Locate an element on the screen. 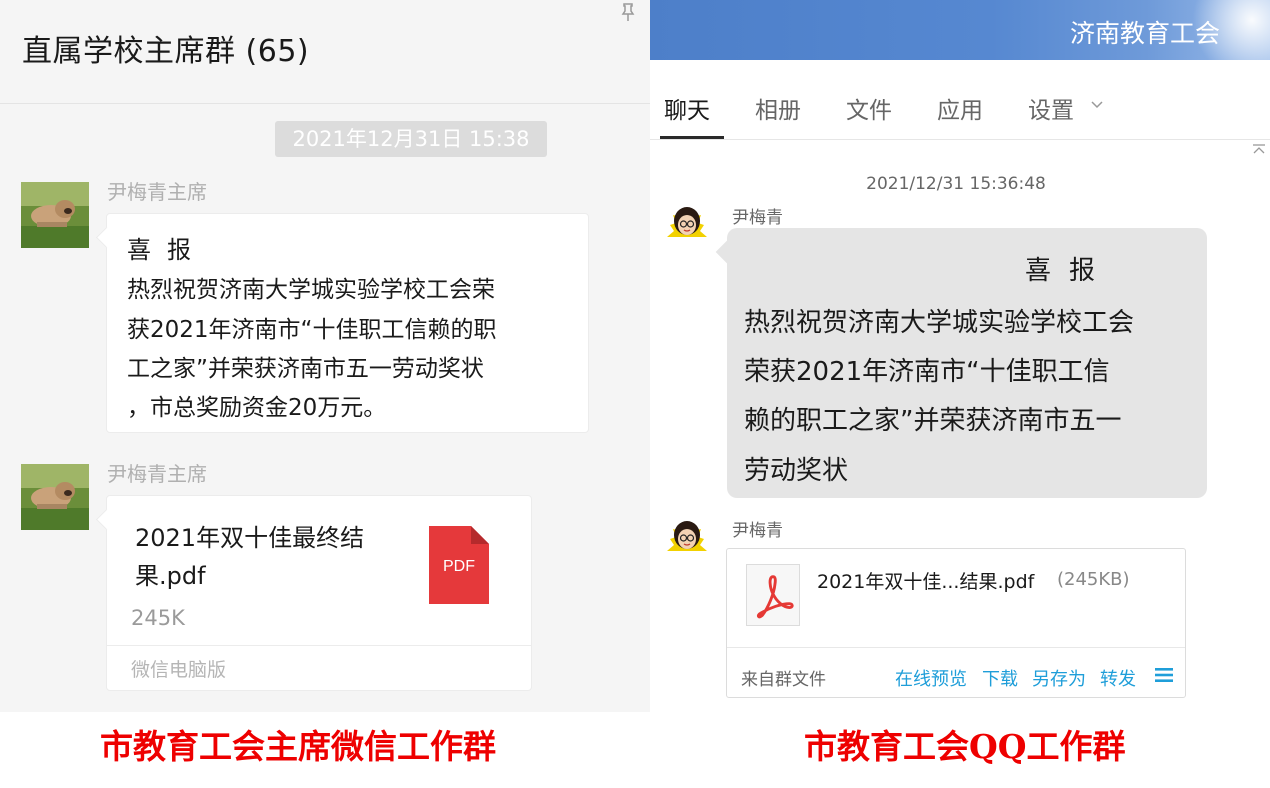 Image resolution: width=1270 pixels, height=788 pixels. file-name: 果.pdf is located at coordinates (170, 576).